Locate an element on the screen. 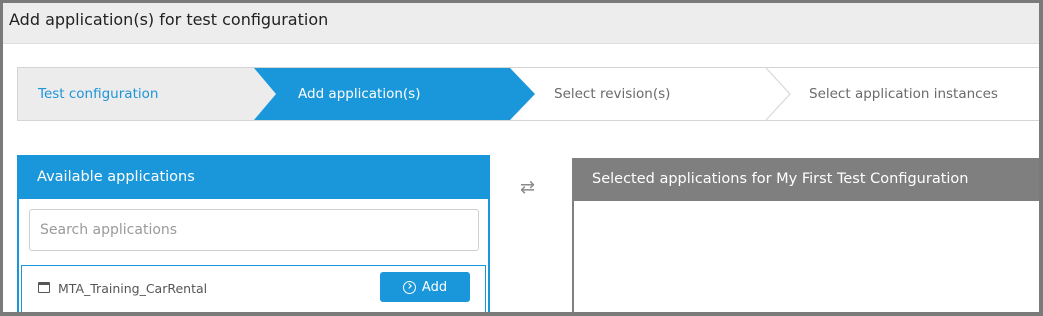 Image resolution: width=1043 pixels, height=316 pixels. wizard-step-select-application-instances: Select application instances is located at coordinates (913, 94).